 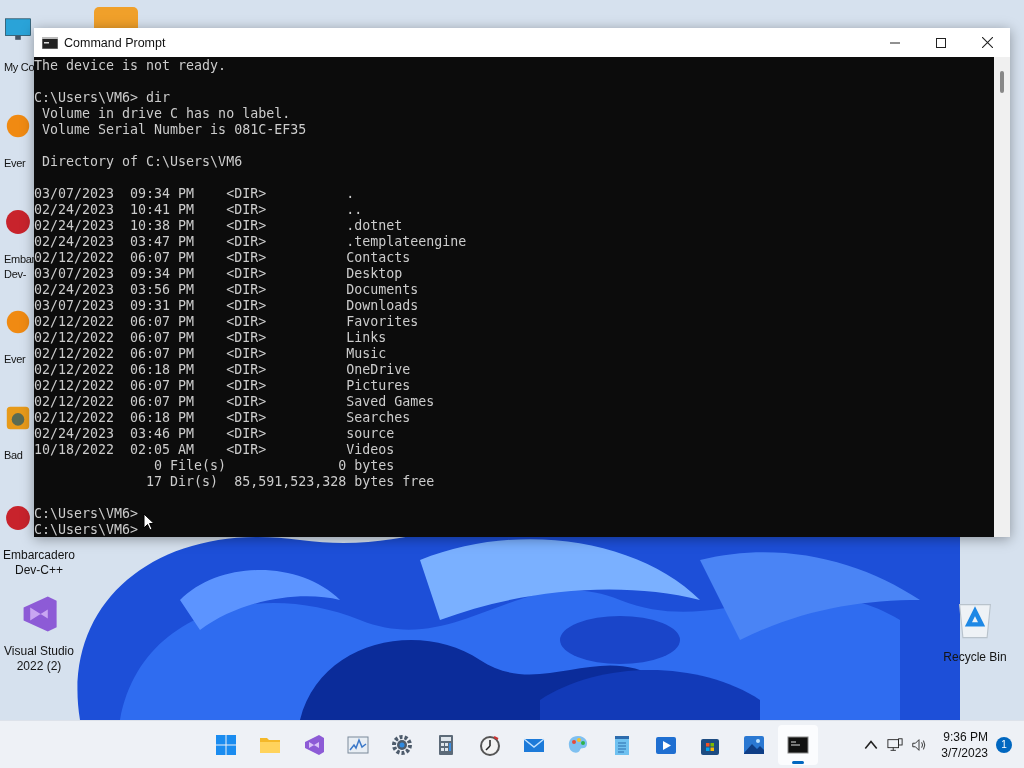 I want to click on icon-label: My Co, so click(x=19, y=68).